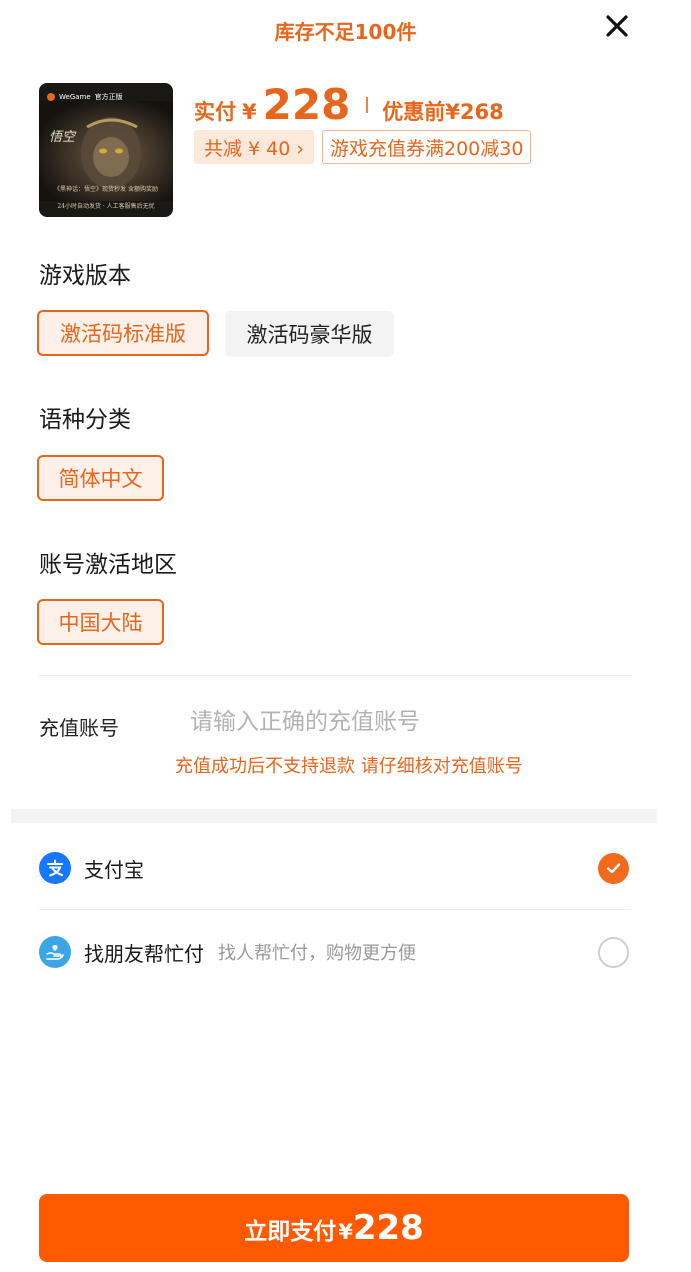 Image resolution: width=691 pixels, height=1272 pixels. I want to click on close-button, so click(617, 26).